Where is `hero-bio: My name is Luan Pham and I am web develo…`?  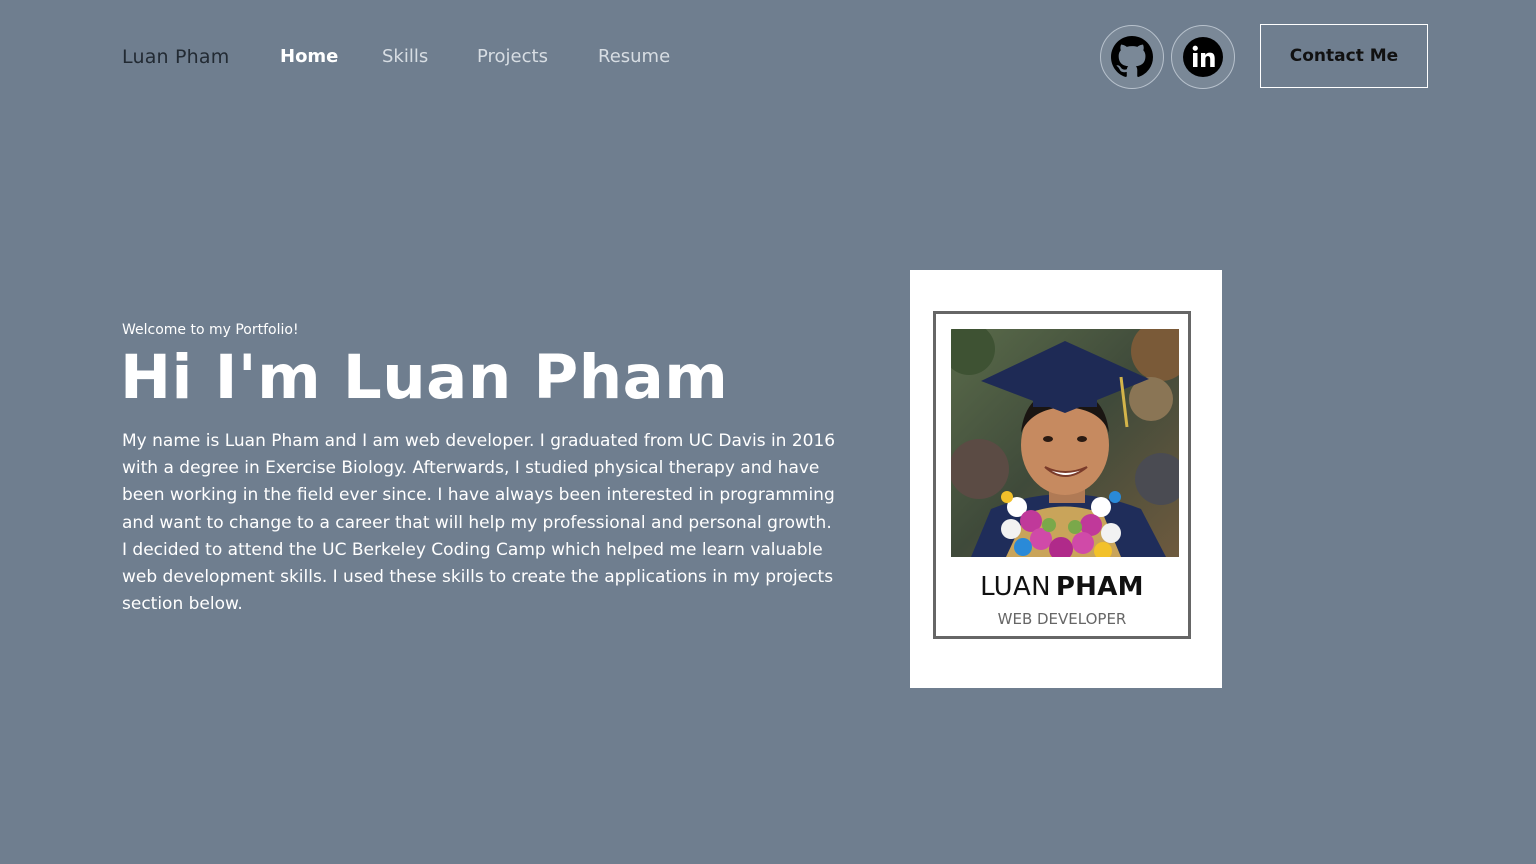 hero-bio: My name is Luan Pham and I am web develo… is located at coordinates (479, 523).